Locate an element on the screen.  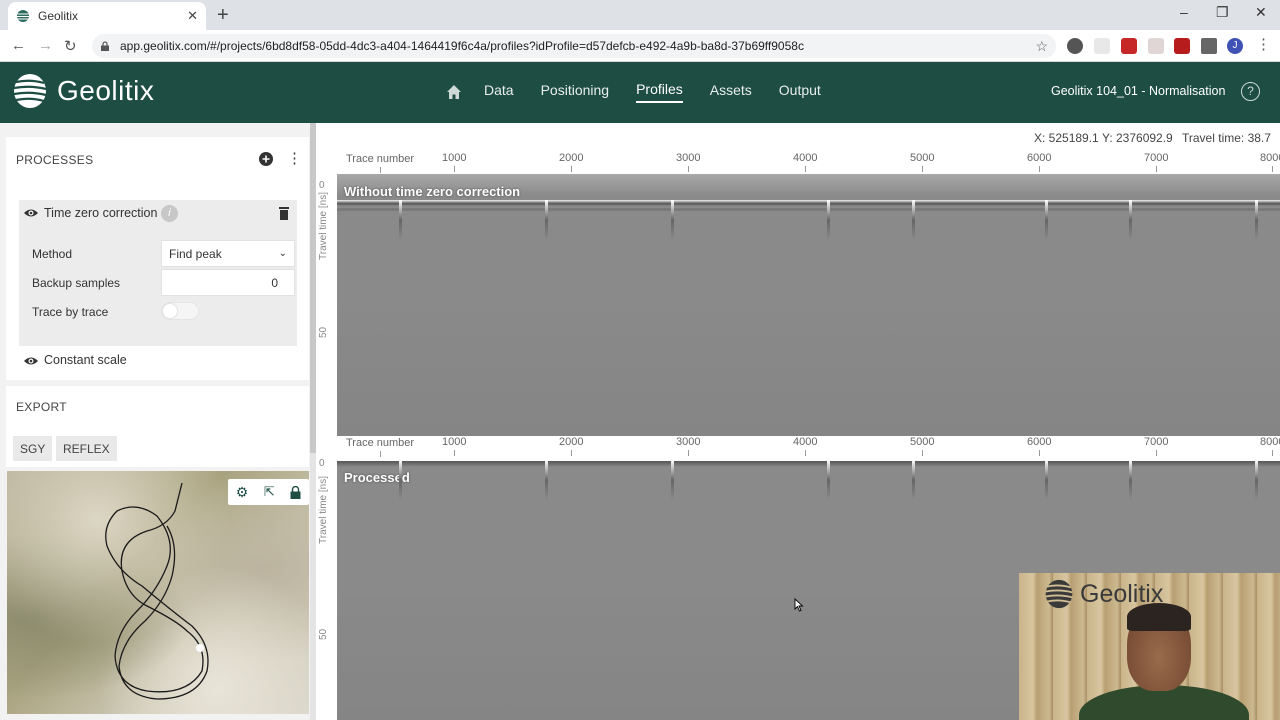
extension-pdf-icon is located at coordinates (1182, 46).